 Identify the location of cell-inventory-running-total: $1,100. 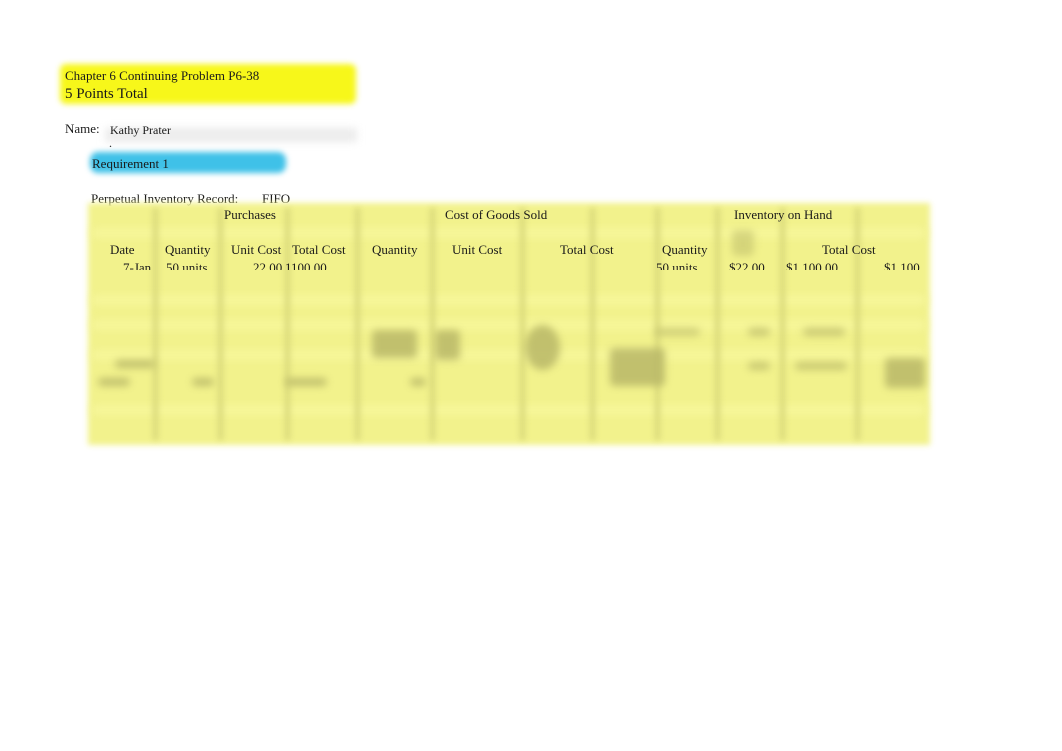
(902, 265).